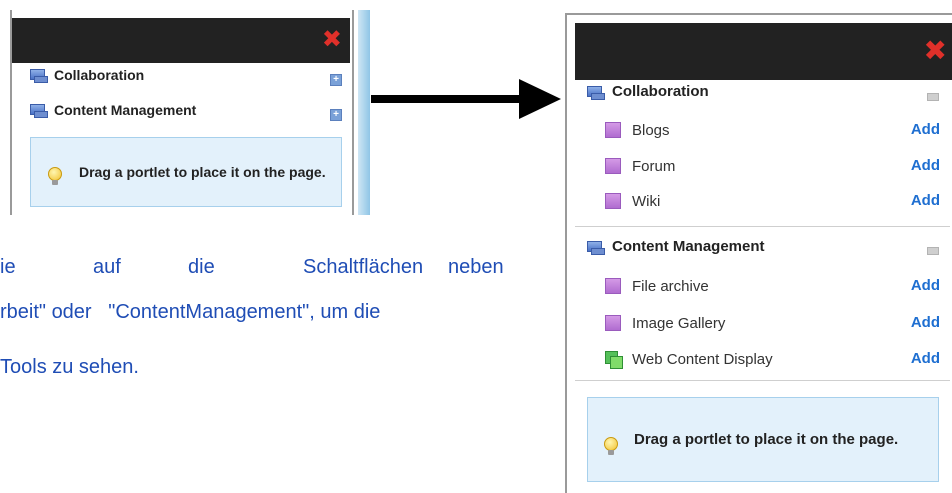  Describe the element at coordinates (651, 130) in the screenshot. I see `portlet-label: Blogs` at that location.